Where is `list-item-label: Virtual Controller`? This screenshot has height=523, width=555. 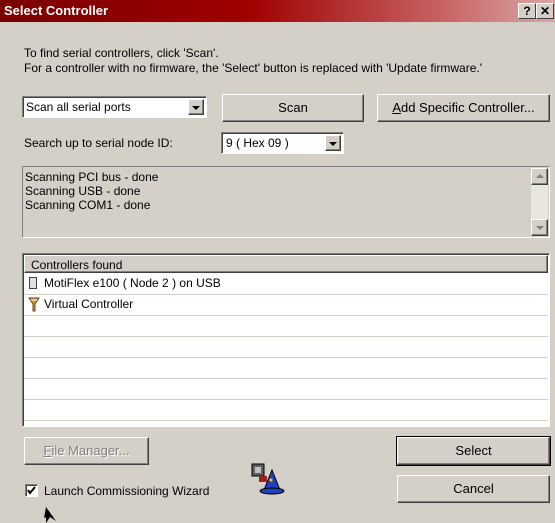 list-item-label: Virtual Controller is located at coordinates (89, 304).